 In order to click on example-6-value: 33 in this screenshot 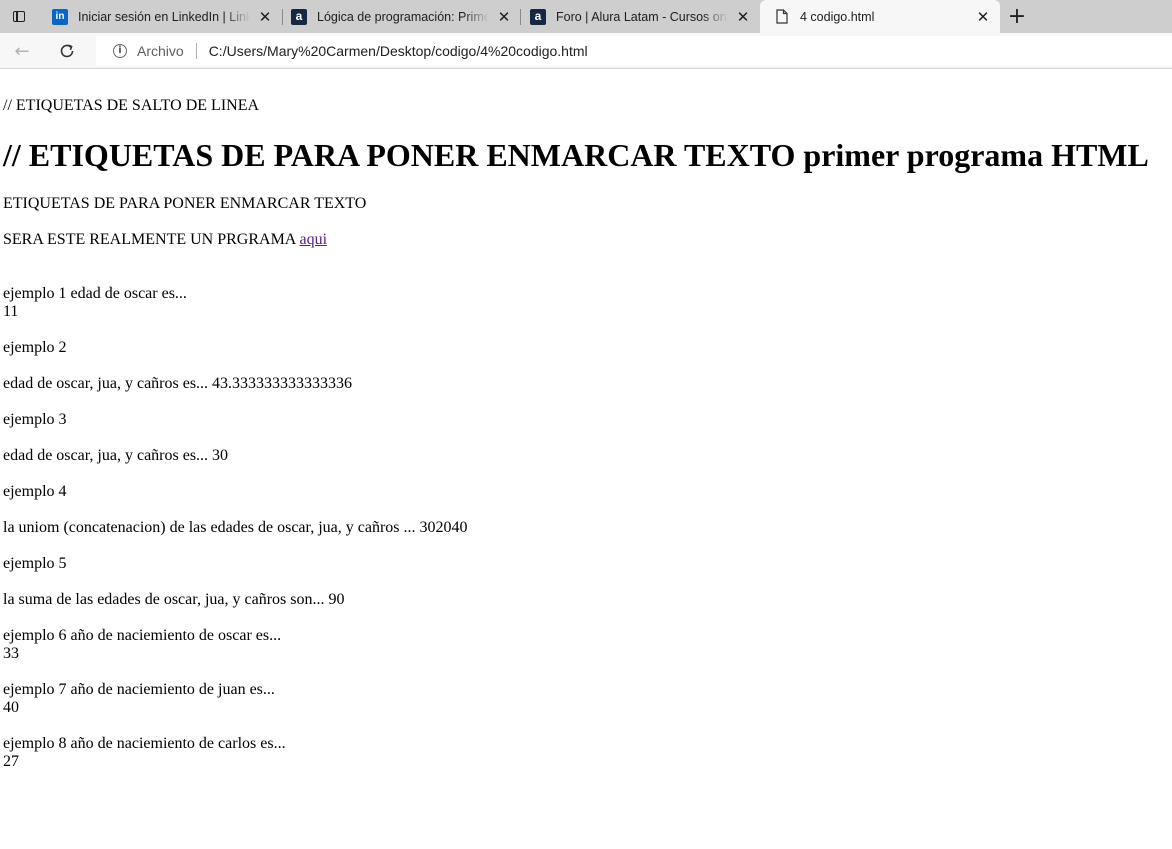, I will do `click(11, 653)`.